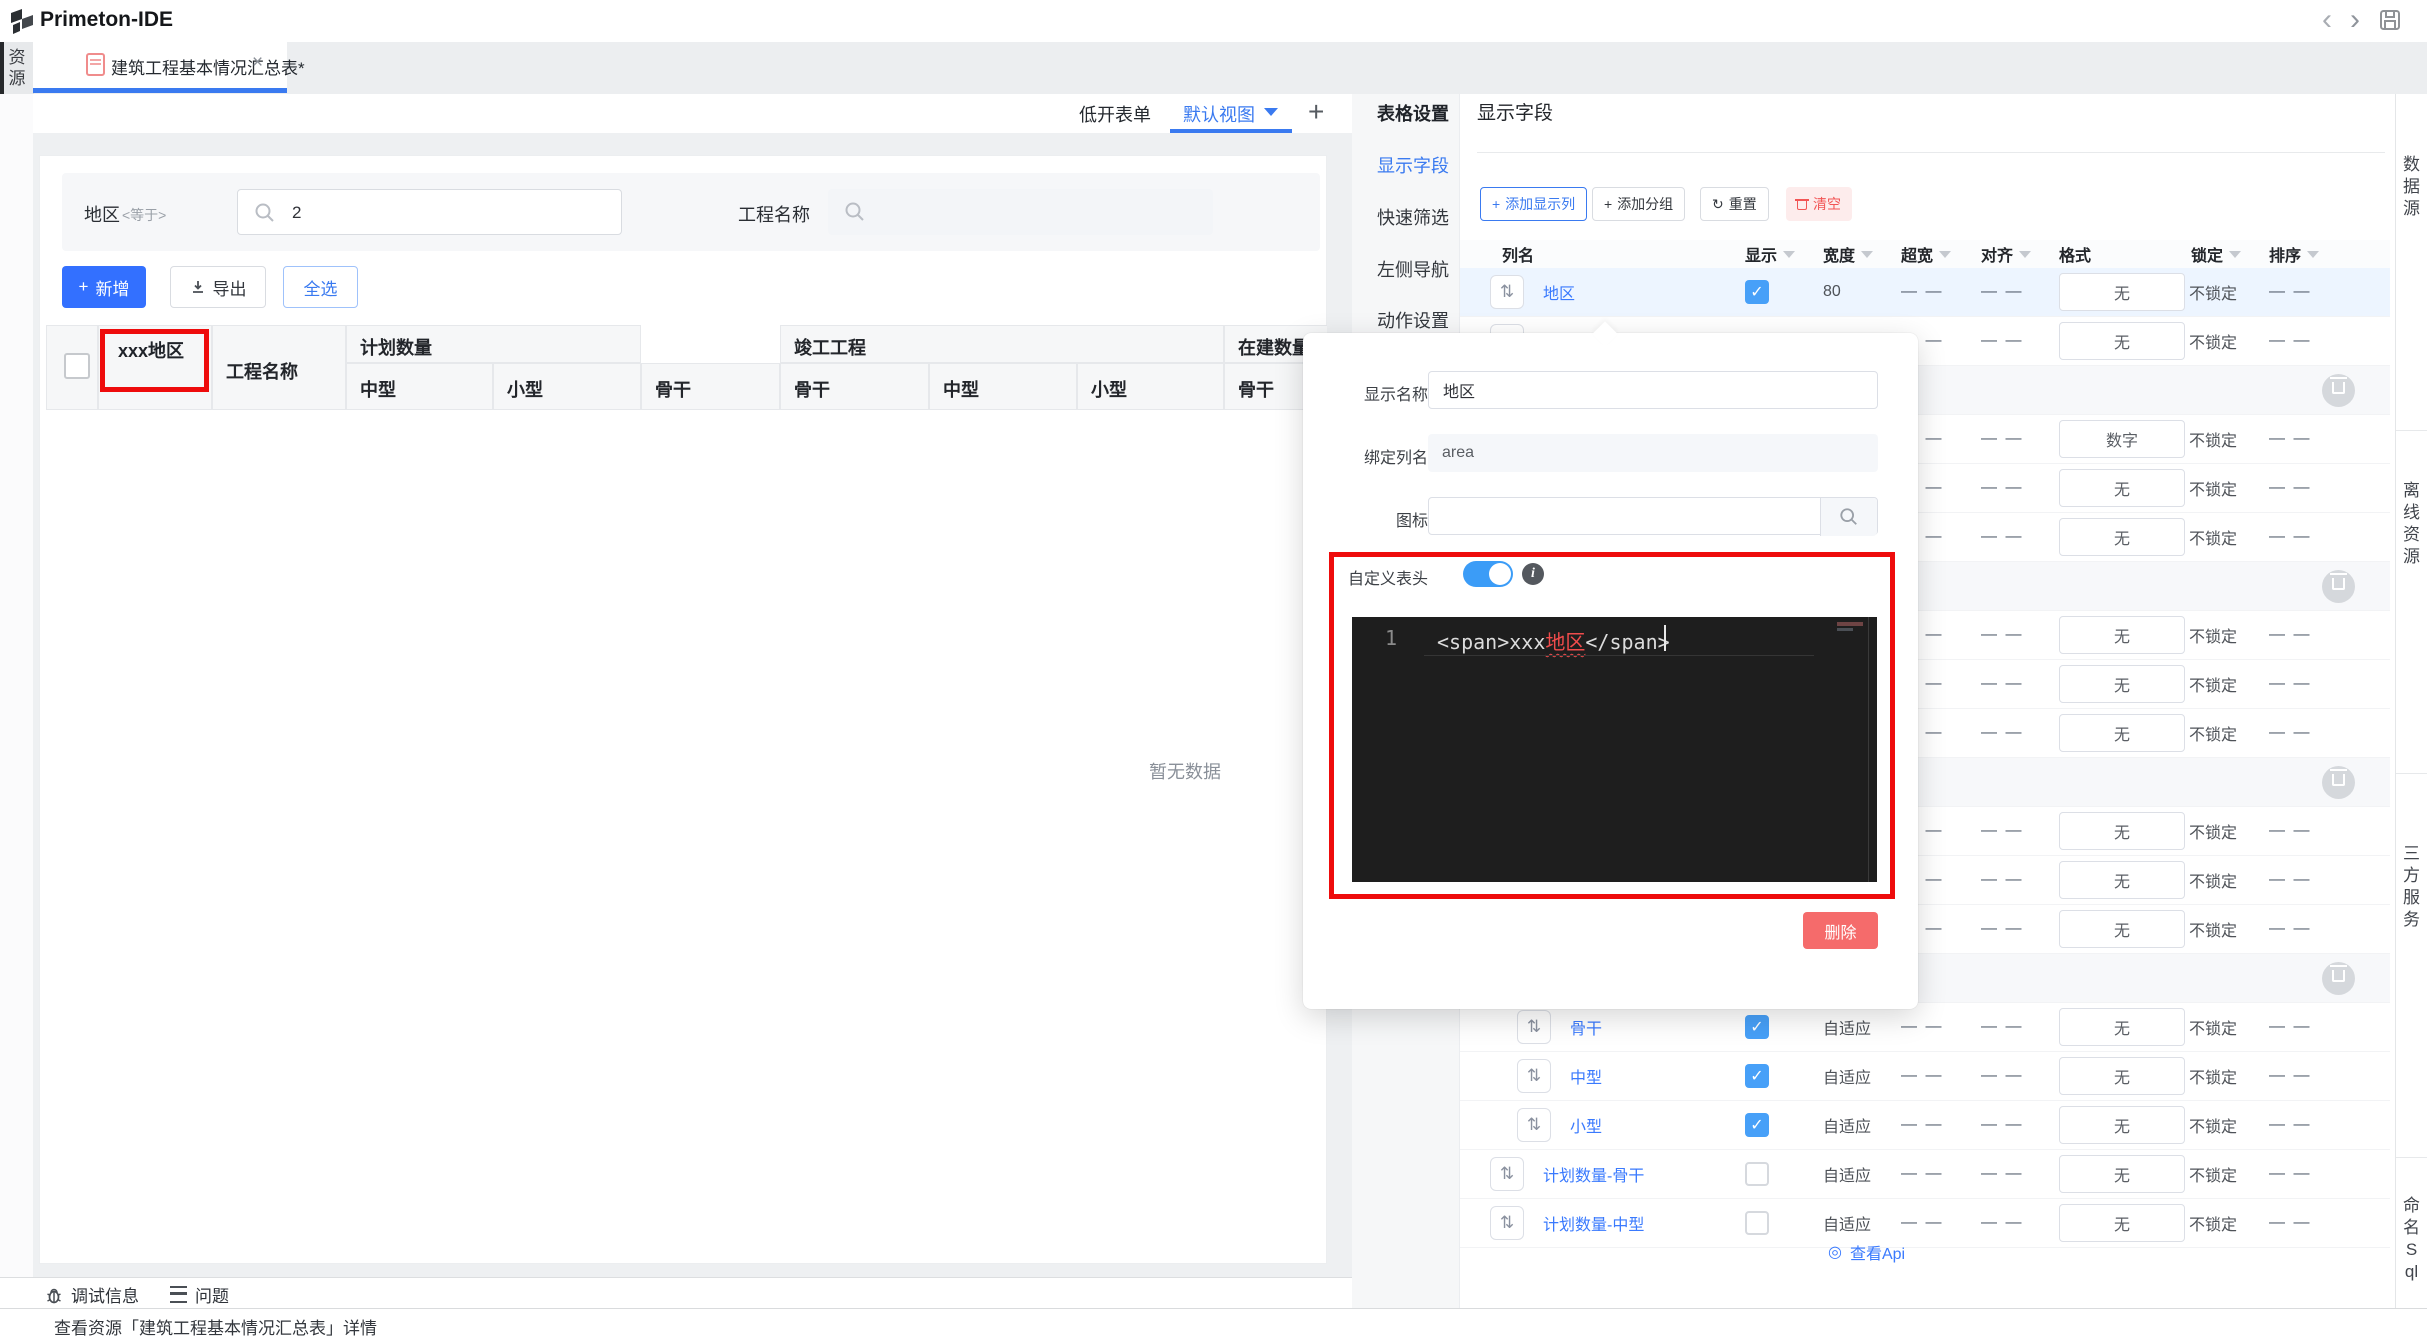 The height and width of the screenshot is (1339, 2427). What do you see at coordinates (1593, 1174) in the screenshot?
I see `field-name-link: 计划数量-骨干` at bounding box center [1593, 1174].